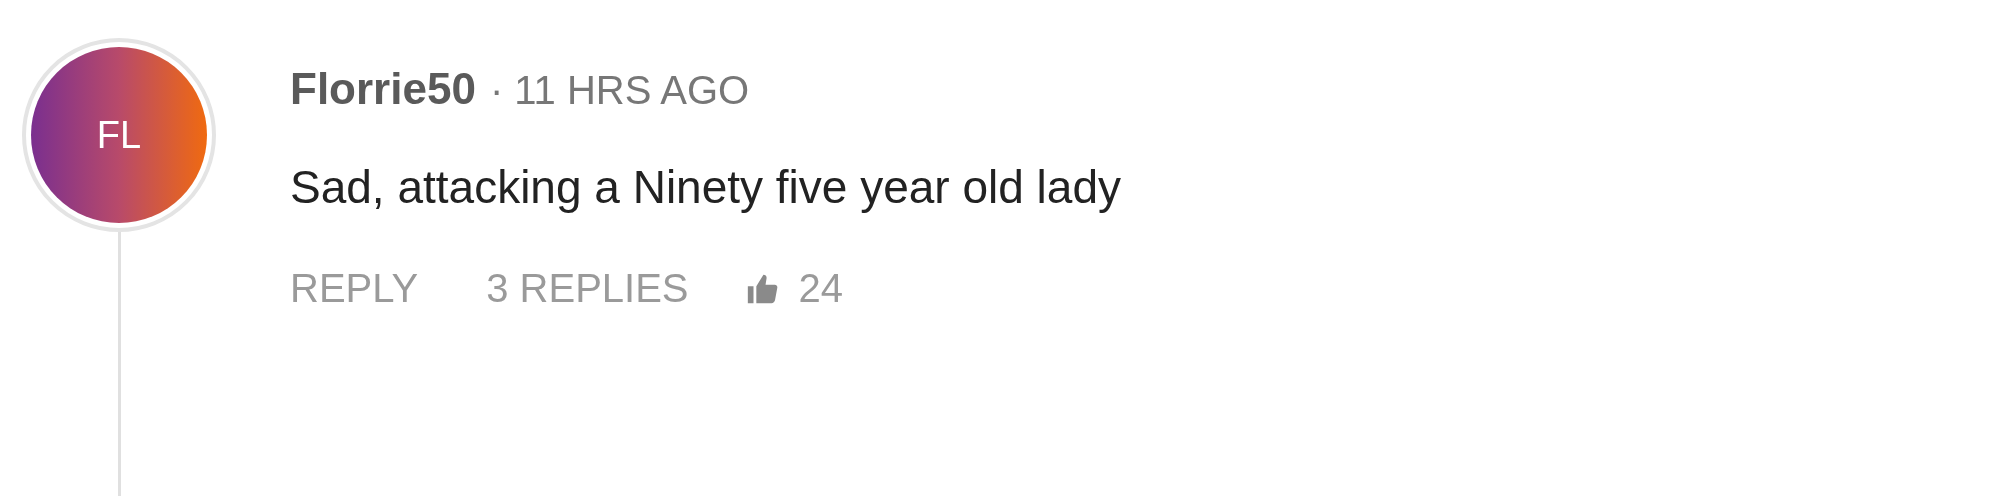  I want to click on reply-button: REPLY, so click(354, 288).